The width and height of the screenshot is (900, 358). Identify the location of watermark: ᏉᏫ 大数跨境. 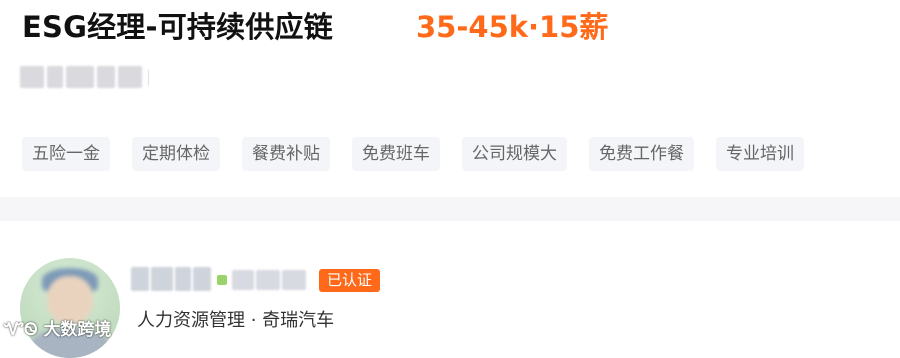
(57, 327).